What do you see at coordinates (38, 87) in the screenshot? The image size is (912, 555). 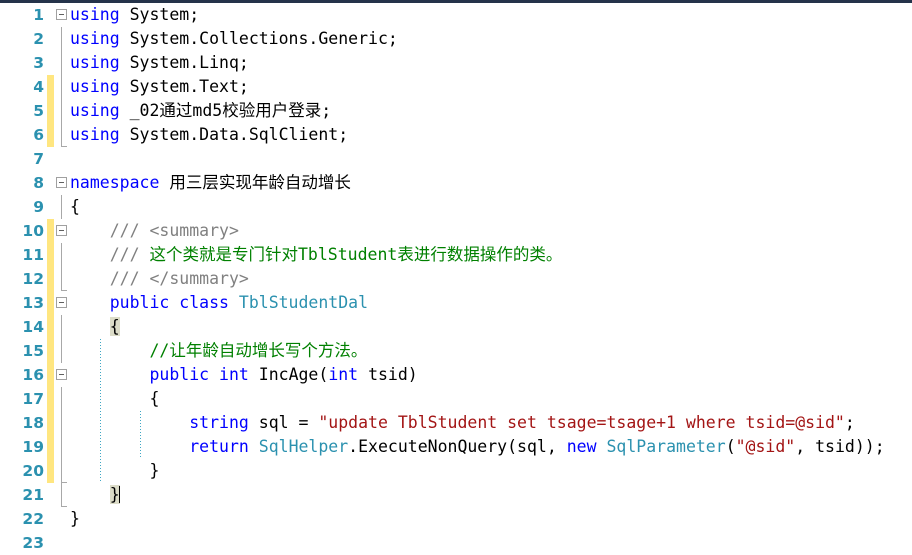 I see `line-number: 4` at bounding box center [38, 87].